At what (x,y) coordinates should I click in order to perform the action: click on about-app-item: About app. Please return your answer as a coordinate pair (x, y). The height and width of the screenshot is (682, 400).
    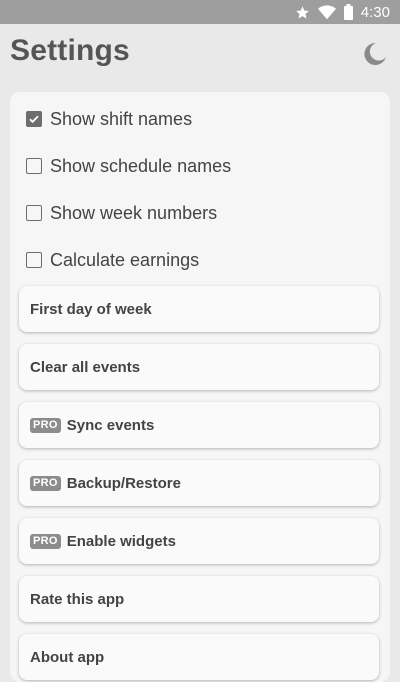
    Looking at the image, I should click on (199, 657).